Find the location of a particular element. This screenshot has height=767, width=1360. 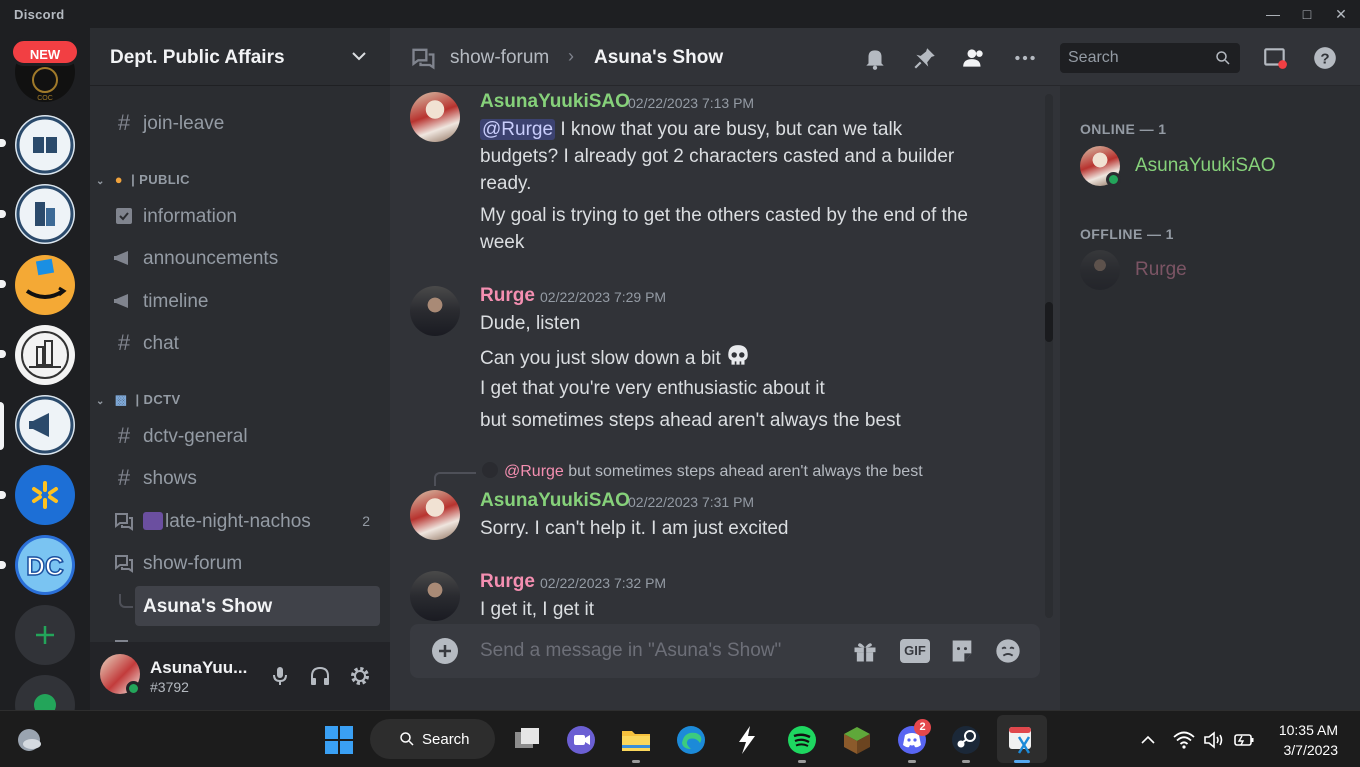

help-icon: ? is located at coordinates (1325, 58).